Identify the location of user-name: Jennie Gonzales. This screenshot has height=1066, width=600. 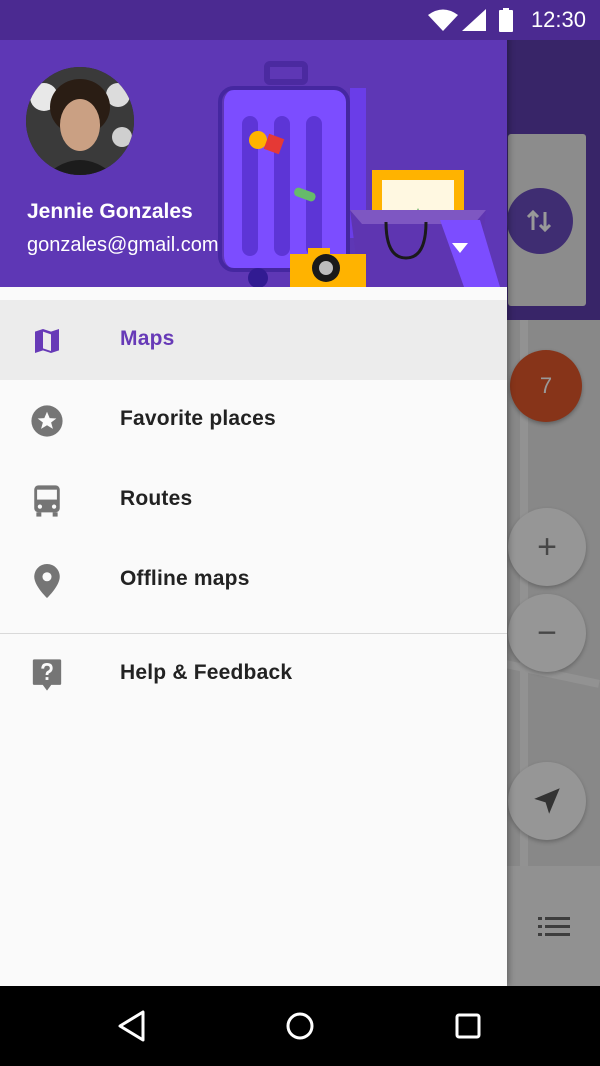
(110, 211).